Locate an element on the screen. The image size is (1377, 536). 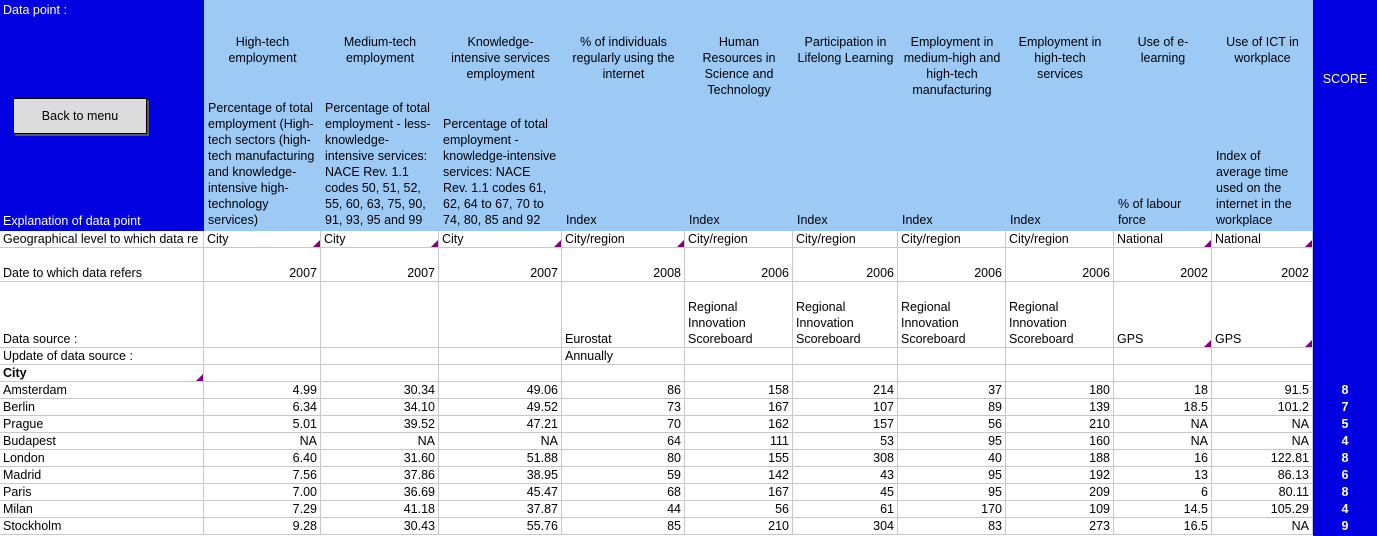
data-cell: 47.21 is located at coordinates (500, 424).